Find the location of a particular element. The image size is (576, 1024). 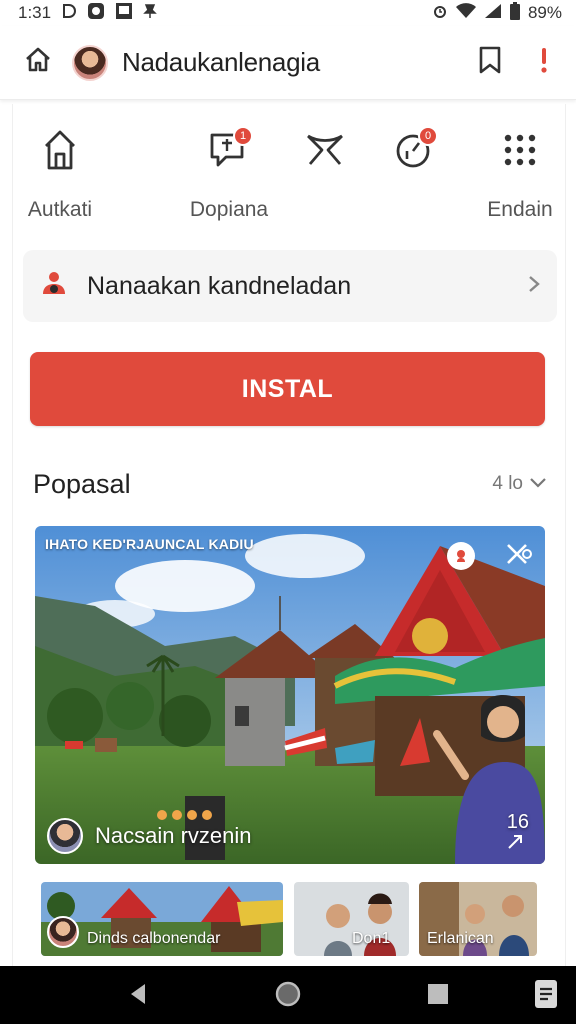

alarm-icon is located at coordinates (440, 13).